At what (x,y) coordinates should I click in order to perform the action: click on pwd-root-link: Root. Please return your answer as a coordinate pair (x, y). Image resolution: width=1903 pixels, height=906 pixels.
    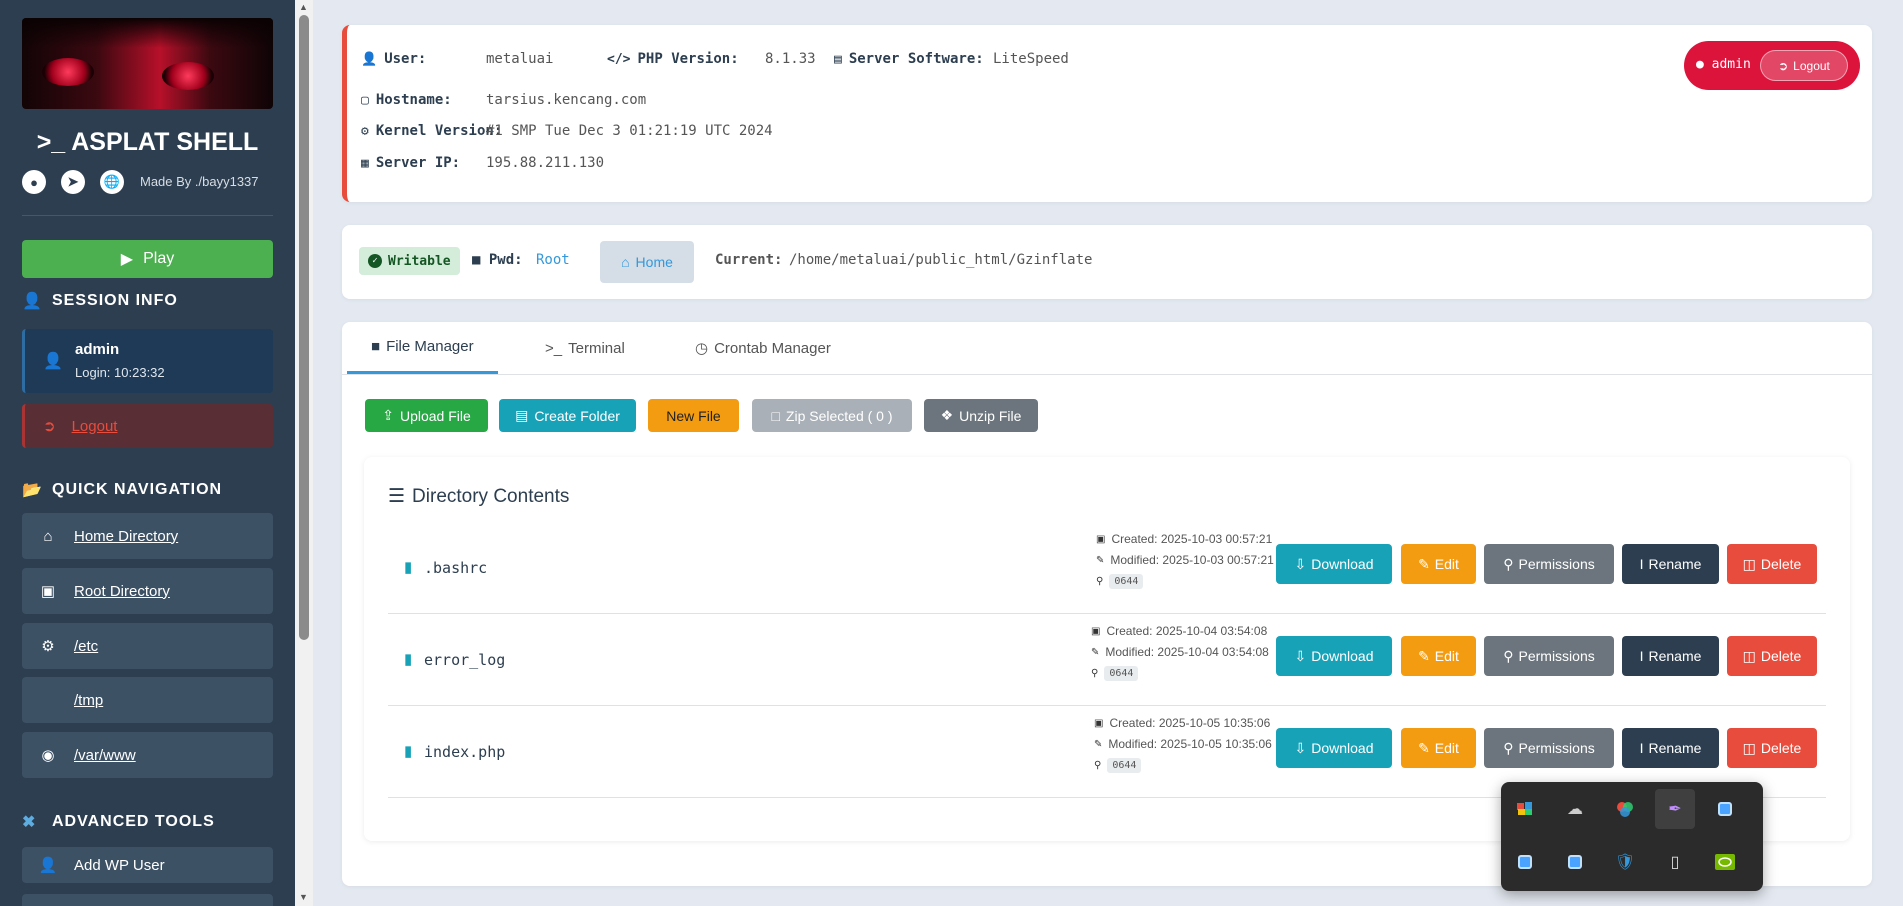
    Looking at the image, I should click on (553, 260).